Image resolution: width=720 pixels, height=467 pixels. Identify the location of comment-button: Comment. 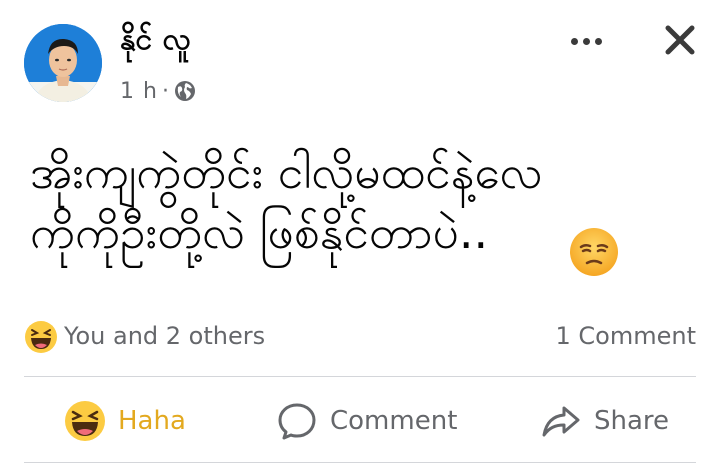
(366, 421).